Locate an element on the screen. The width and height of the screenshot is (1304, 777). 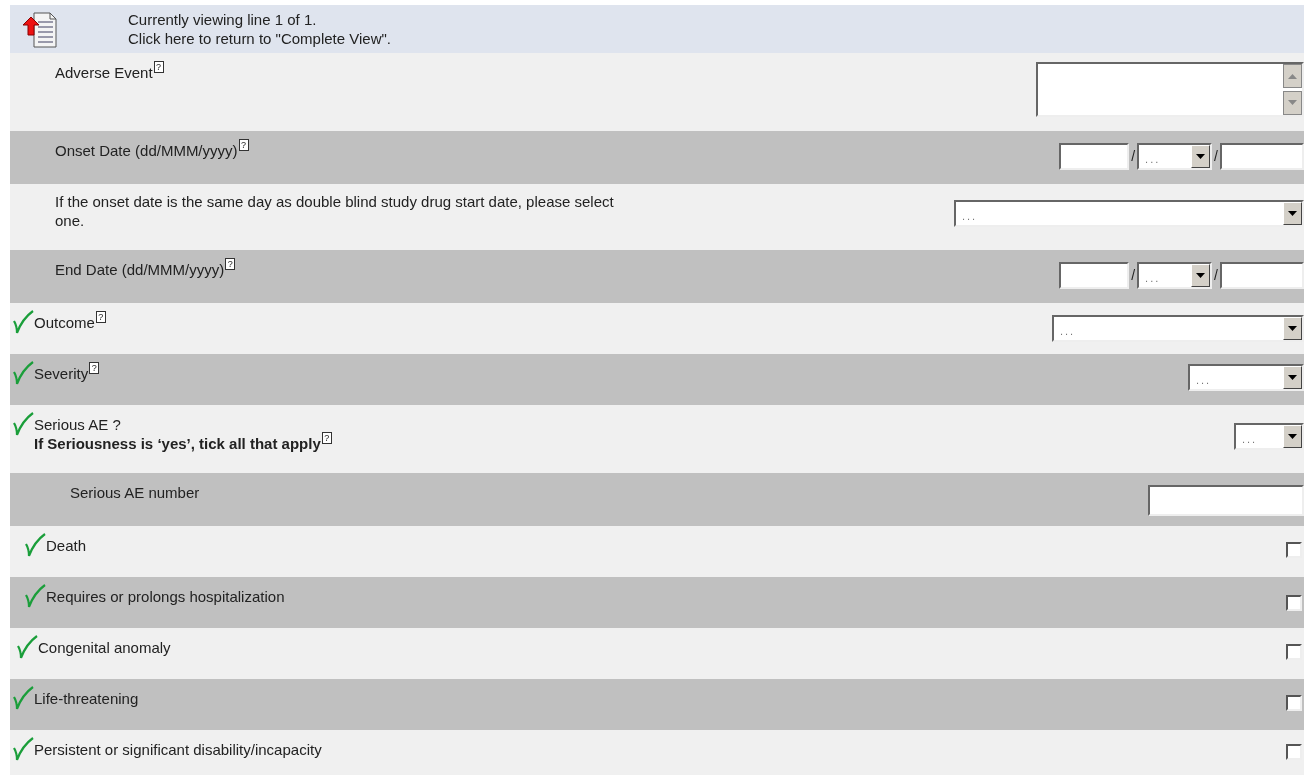
status-text: Currently viewing line 1 of 1. is located at coordinates (223, 19).